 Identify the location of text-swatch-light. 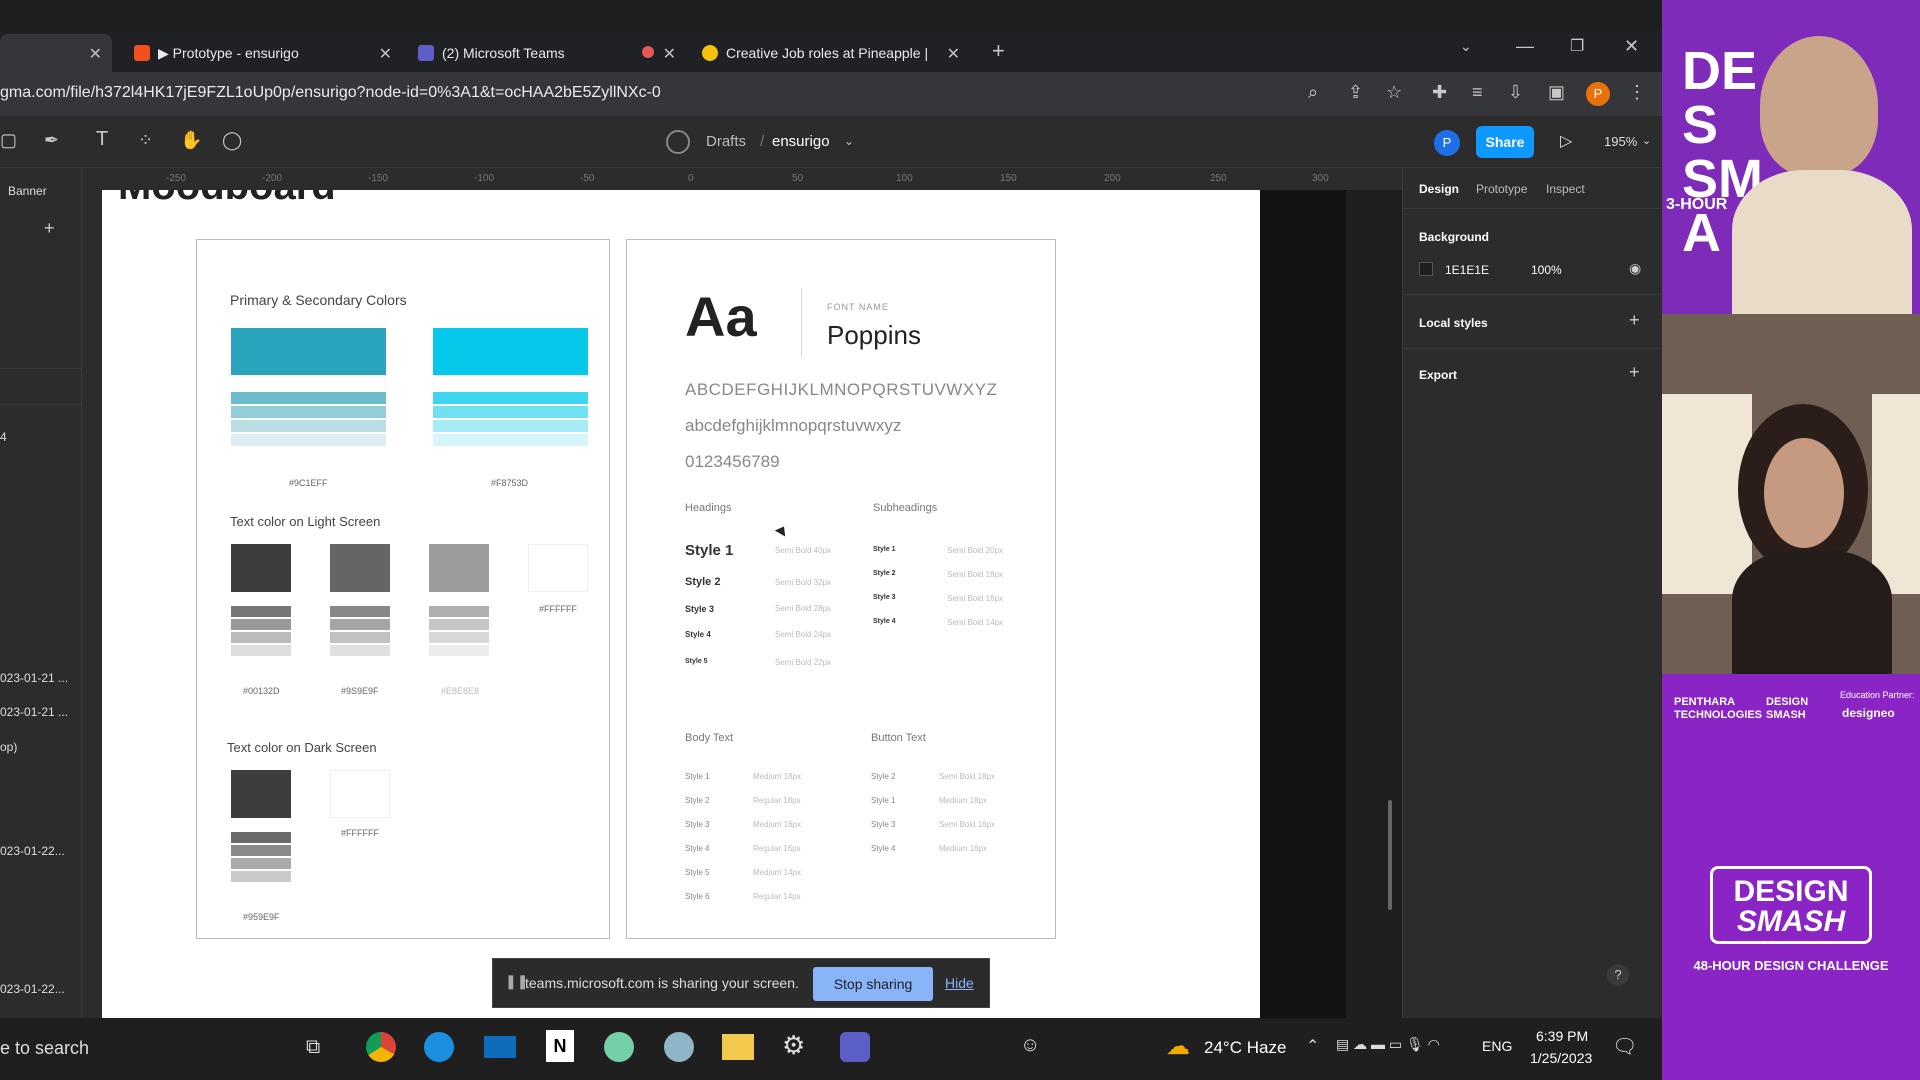
(459, 568).